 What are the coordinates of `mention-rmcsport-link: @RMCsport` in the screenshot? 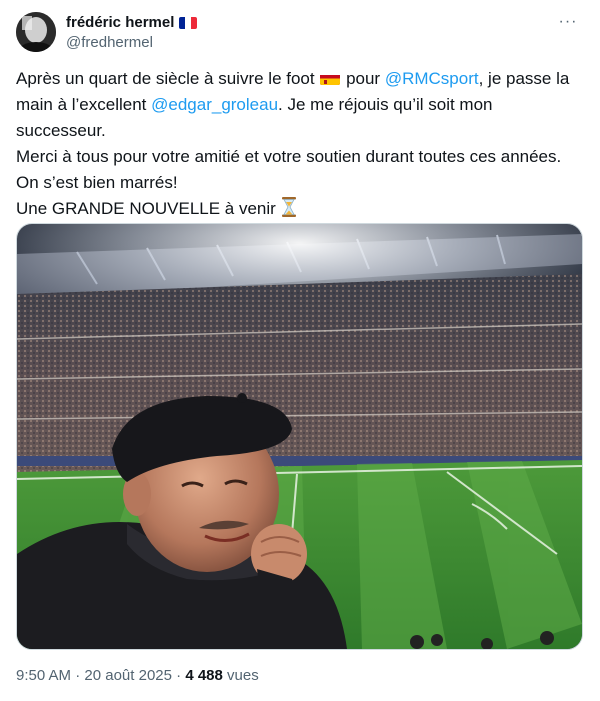 It's located at (432, 78).